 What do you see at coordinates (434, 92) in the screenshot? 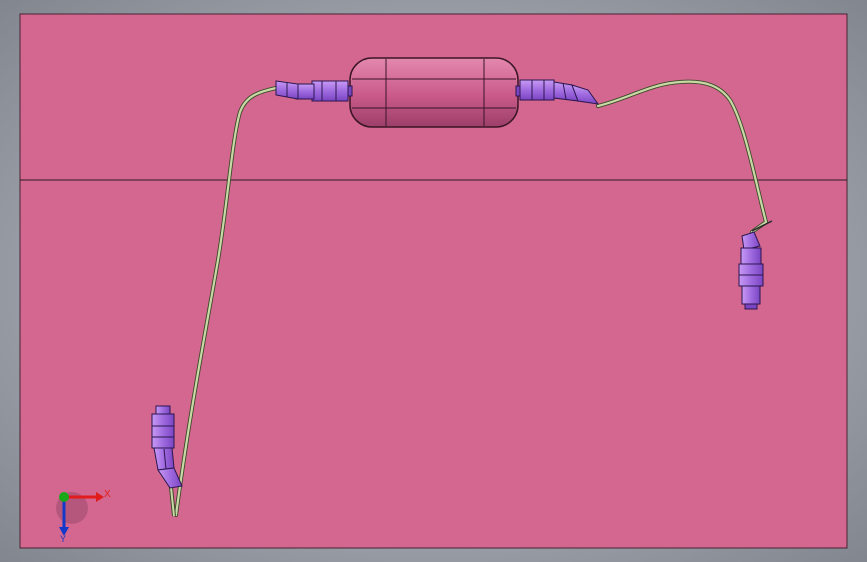
I see `enclosure-body` at bounding box center [434, 92].